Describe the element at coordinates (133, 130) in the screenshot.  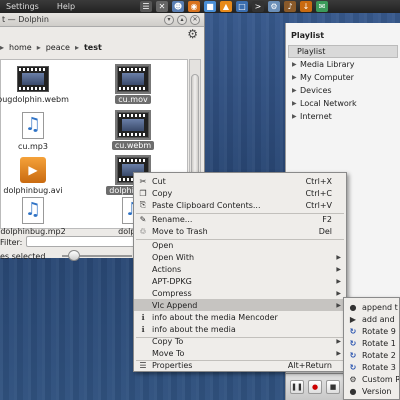
I see `file-item: cu.webm` at that location.